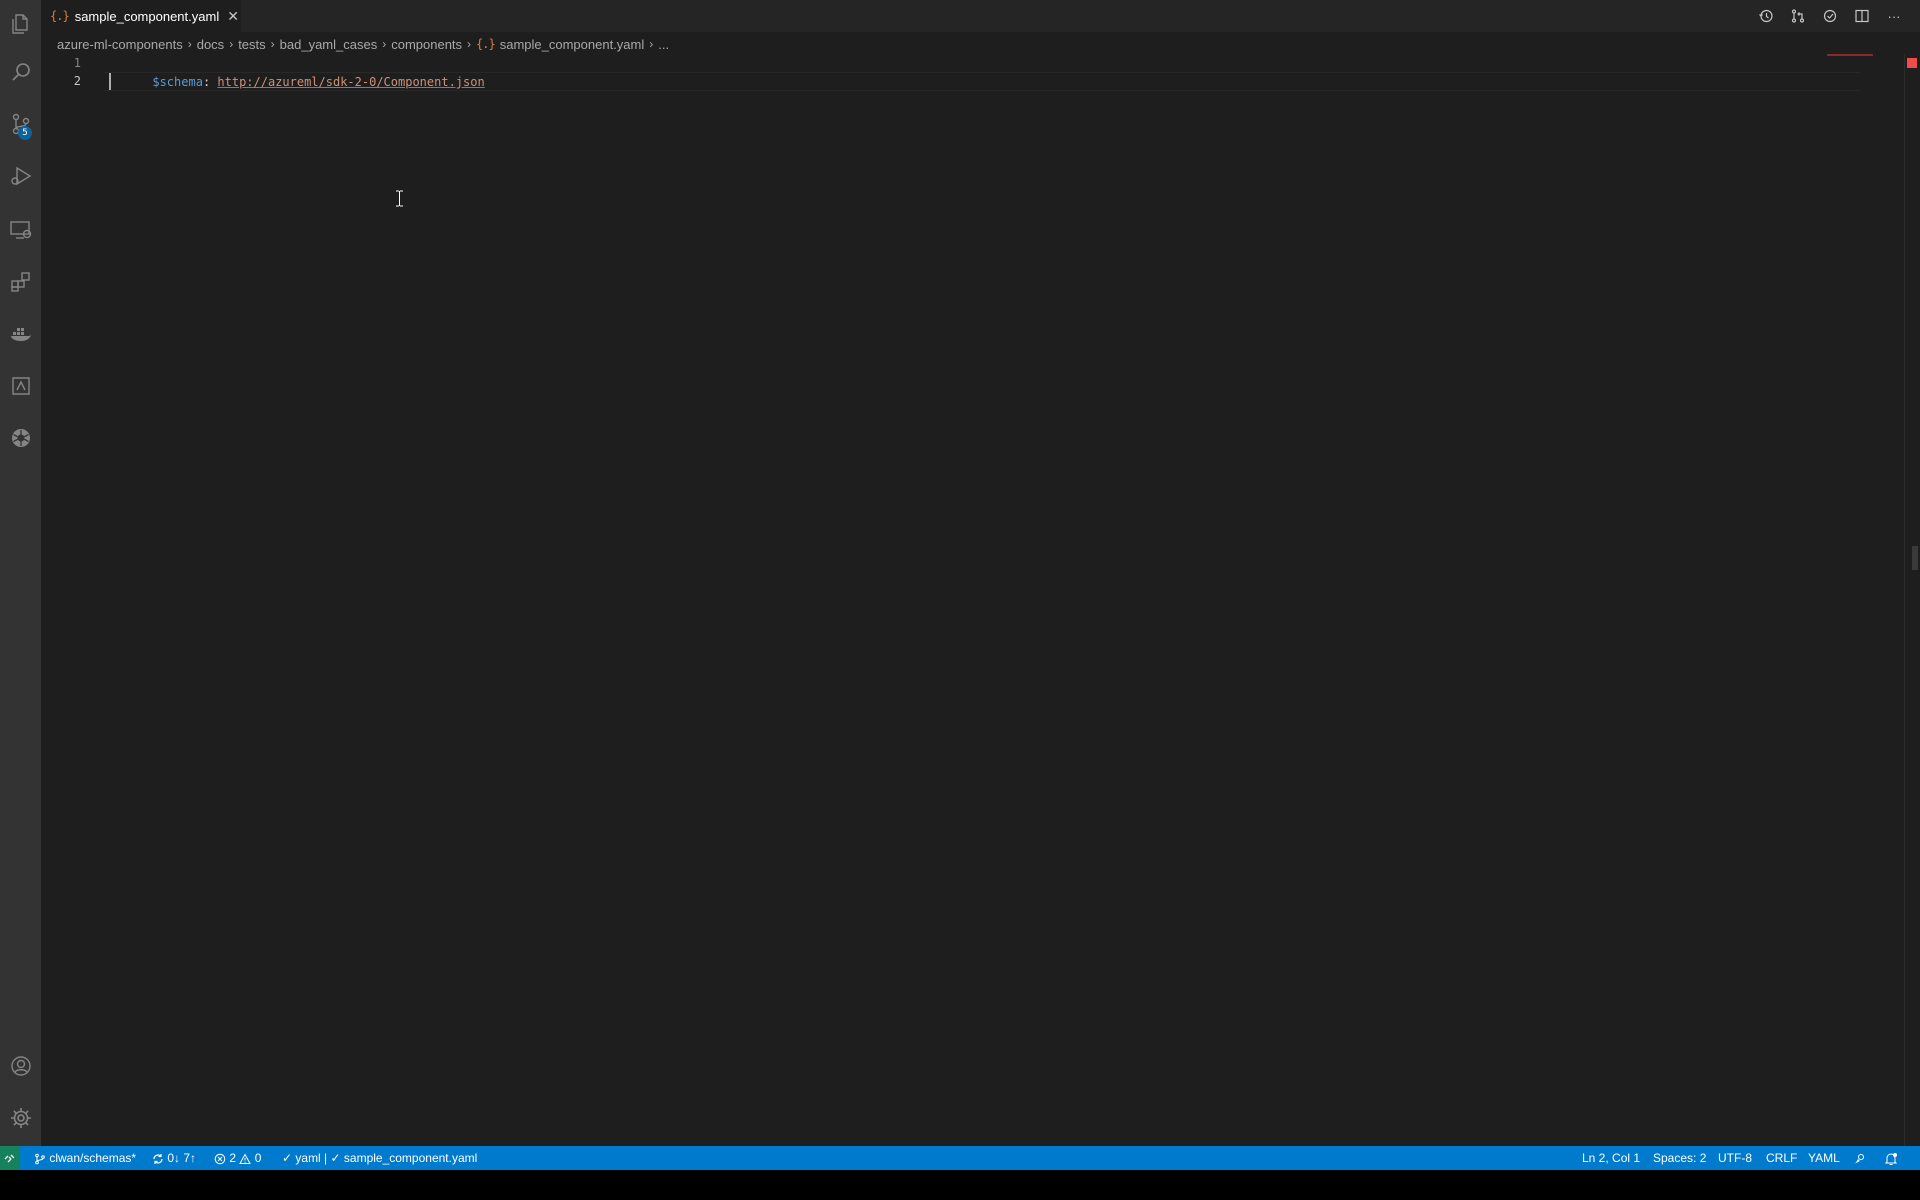  Describe the element at coordinates (40, 1159) in the screenshot. I see `git-branch-icon` at that location.